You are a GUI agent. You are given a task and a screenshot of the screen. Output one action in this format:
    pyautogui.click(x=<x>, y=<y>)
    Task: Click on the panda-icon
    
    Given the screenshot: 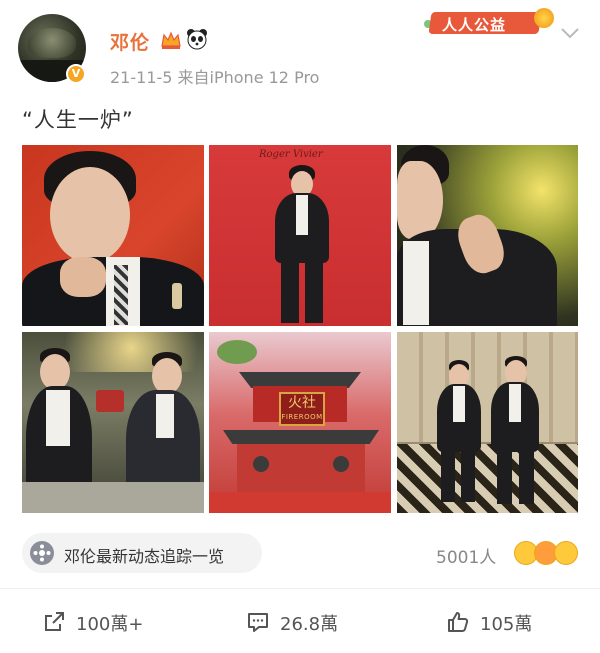 What is the action you would take?
    pyautogui.click(x=197, y=39)
    